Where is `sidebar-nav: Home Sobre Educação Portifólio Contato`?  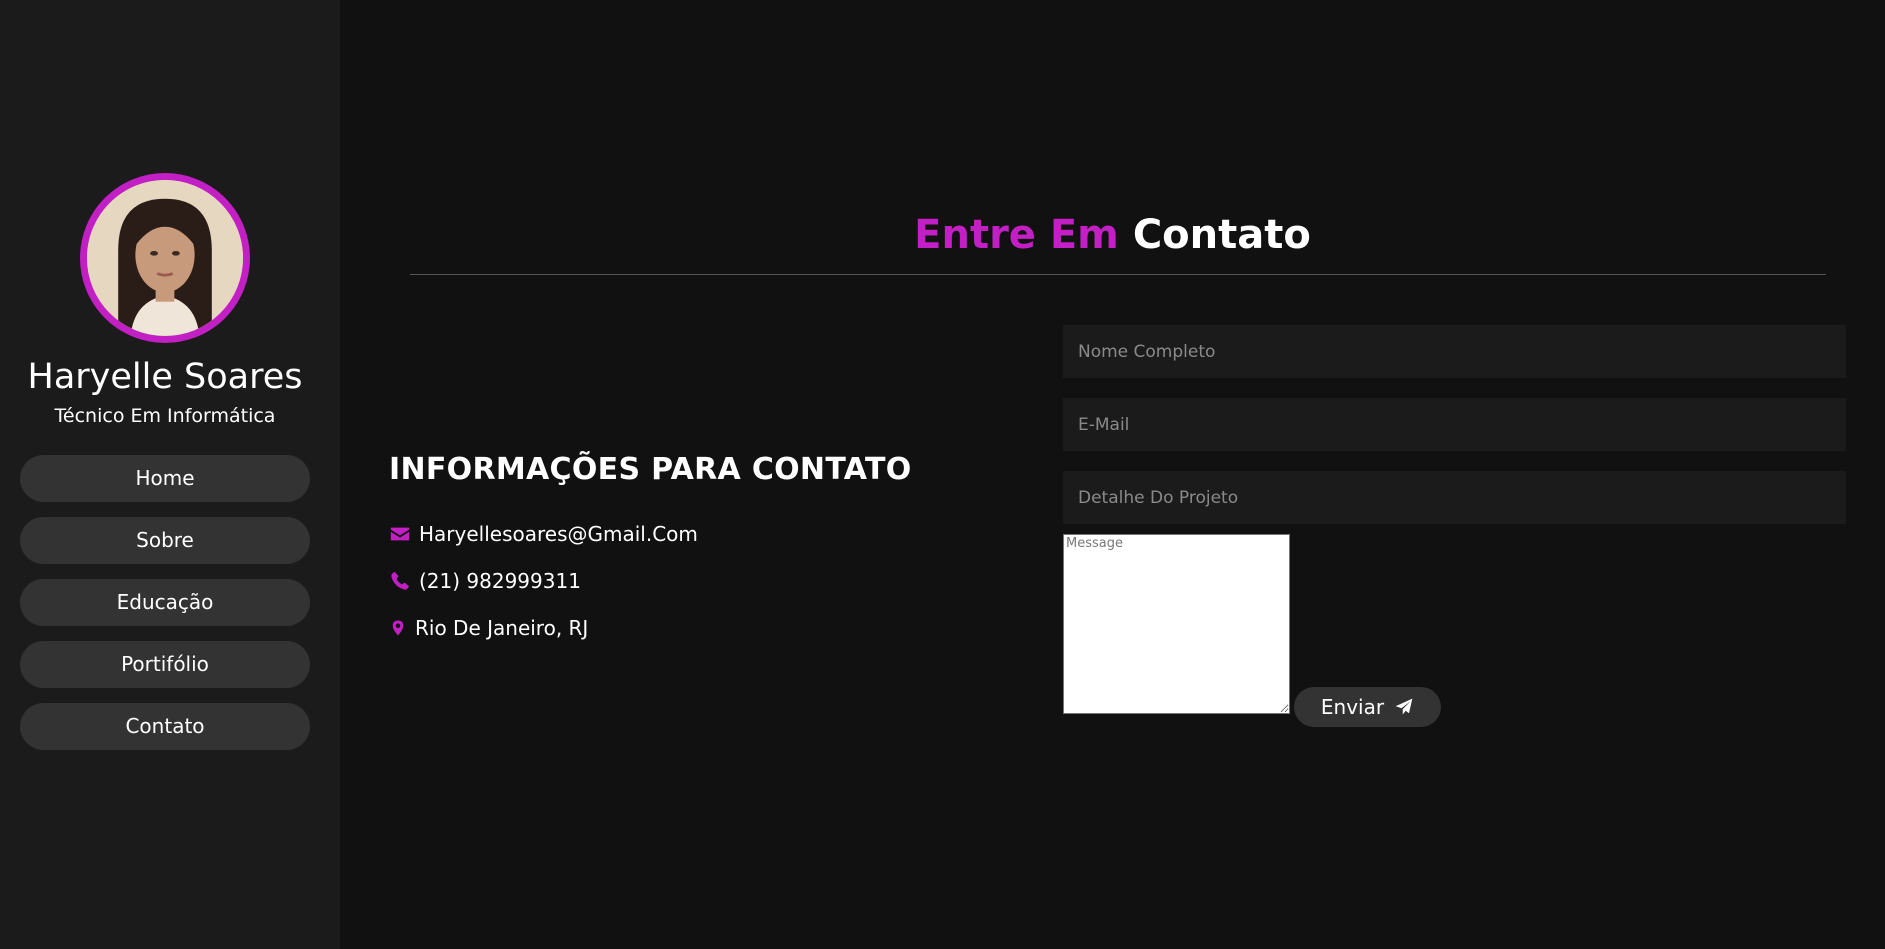
sidebar-nav: Home Sobre Educação Portifólio Contato is located at coordinates (165, 610).